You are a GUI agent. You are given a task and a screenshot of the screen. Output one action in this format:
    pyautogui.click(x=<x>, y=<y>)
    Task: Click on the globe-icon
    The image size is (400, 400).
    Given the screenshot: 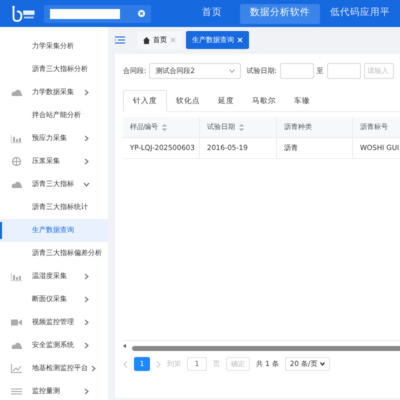 What is the action you would take?
    pyautogui.click(x=16, y=161)
    